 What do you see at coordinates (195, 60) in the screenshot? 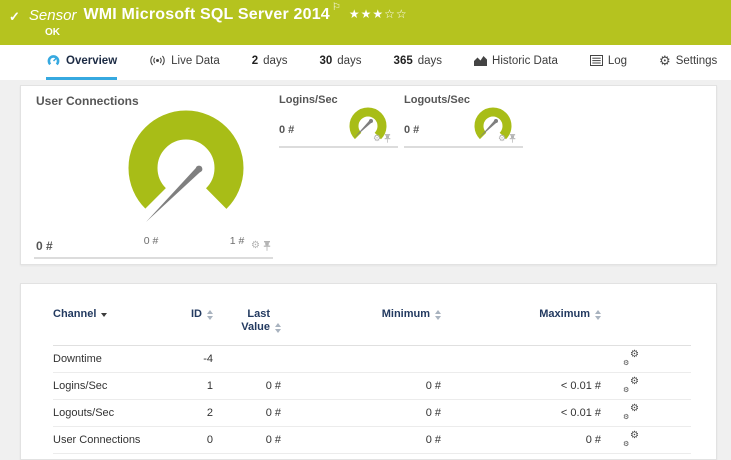
I see `tab-live-data-label: Live Data` at bounding box center [195, 60].